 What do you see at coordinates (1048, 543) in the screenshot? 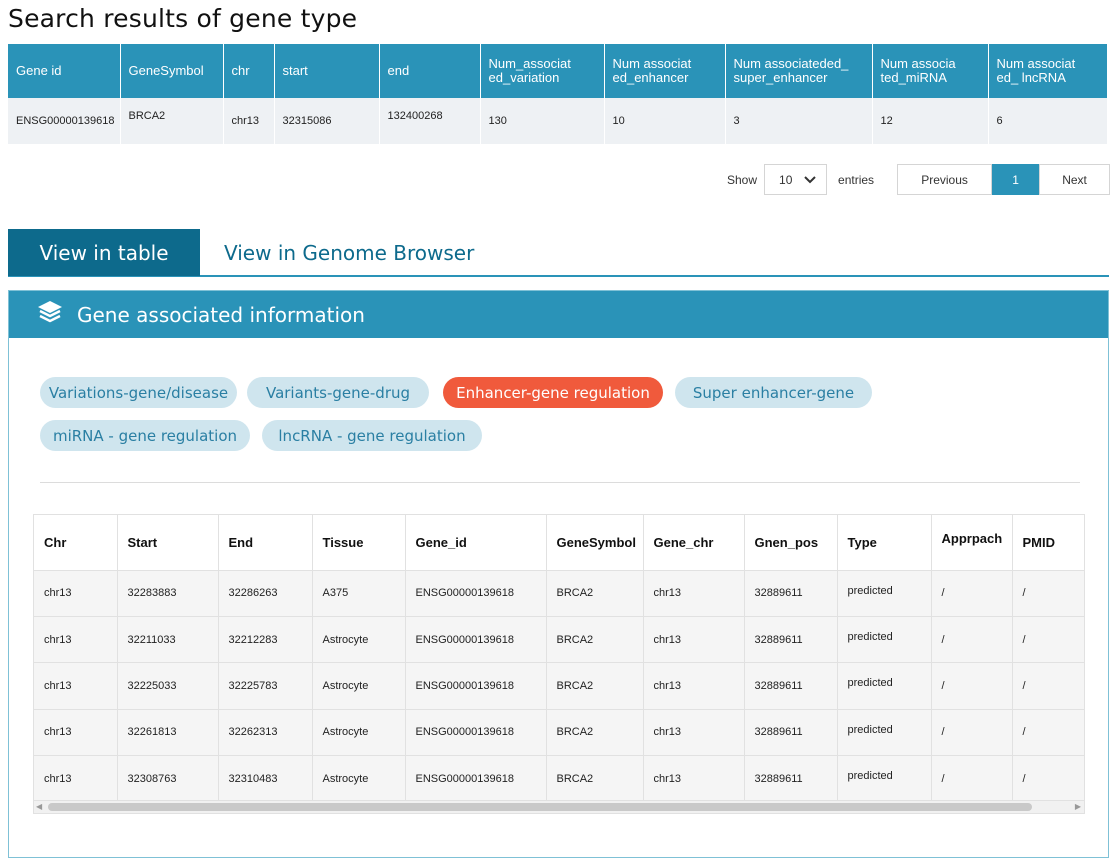
I see `col-pmid: PMID` at bounding box center [1048, 543].